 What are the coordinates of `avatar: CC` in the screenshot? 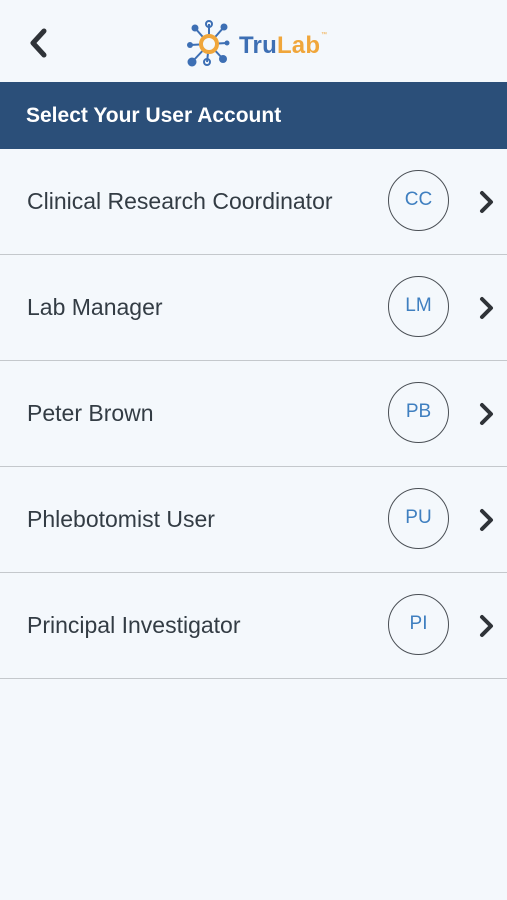 It's located at (418, 200).